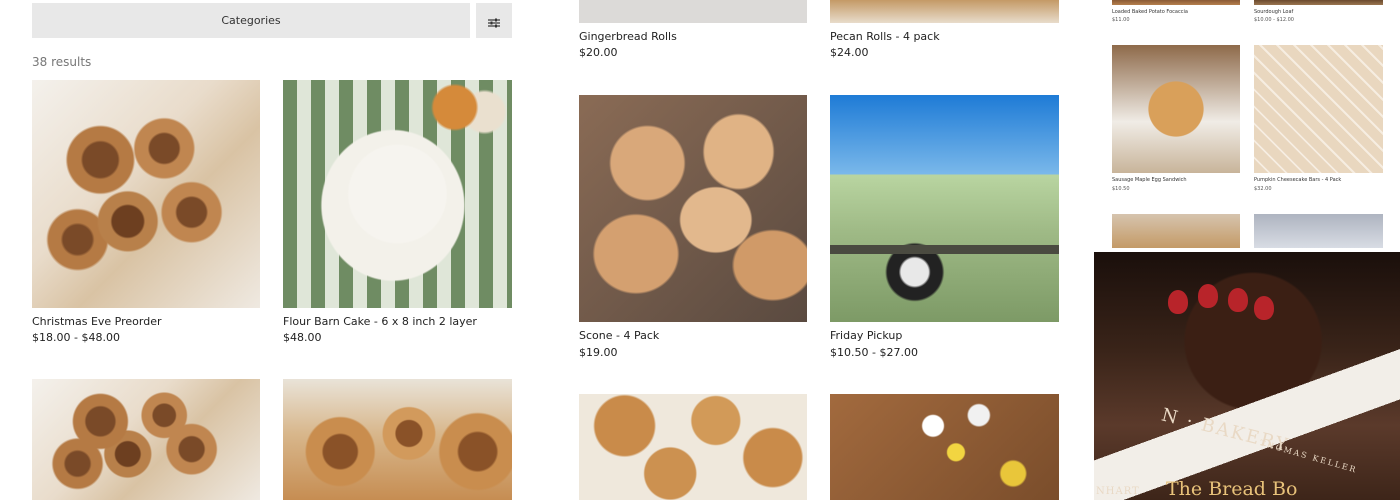  Describe the element at coordinates (619, 335) in the screenshot. I see `product-name: Scone - 4 Pack` at that location.